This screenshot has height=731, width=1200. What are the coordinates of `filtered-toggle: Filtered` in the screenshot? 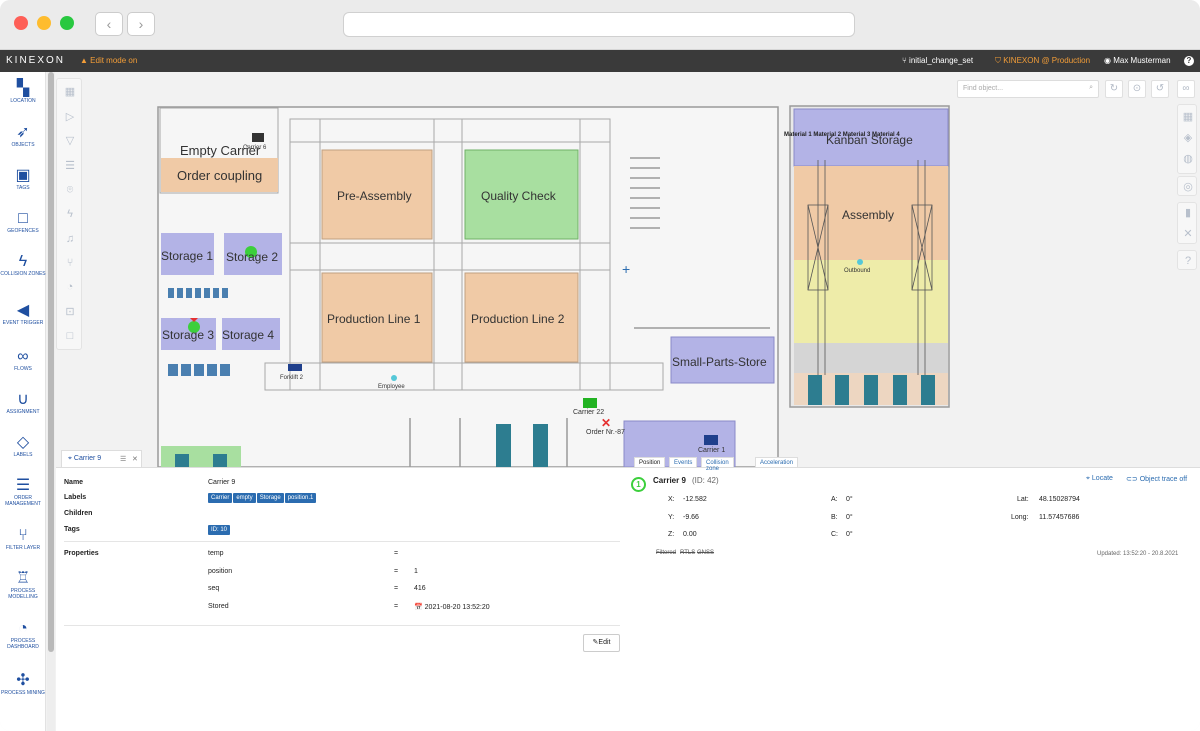 It's located at (666, 553).